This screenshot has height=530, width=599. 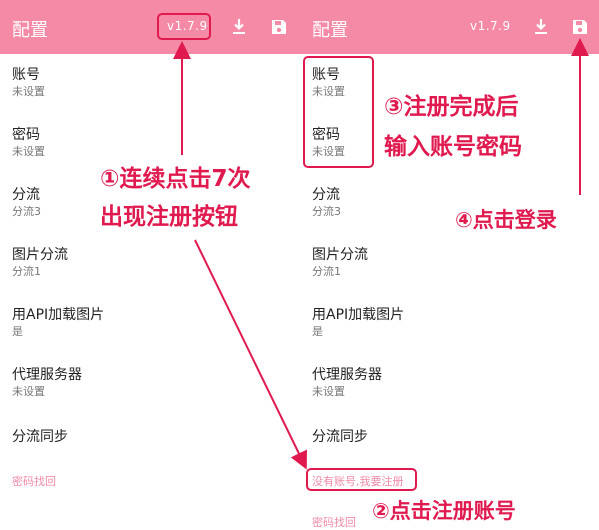 I want to click on register-highlight-box, so click(x=361, y=479).